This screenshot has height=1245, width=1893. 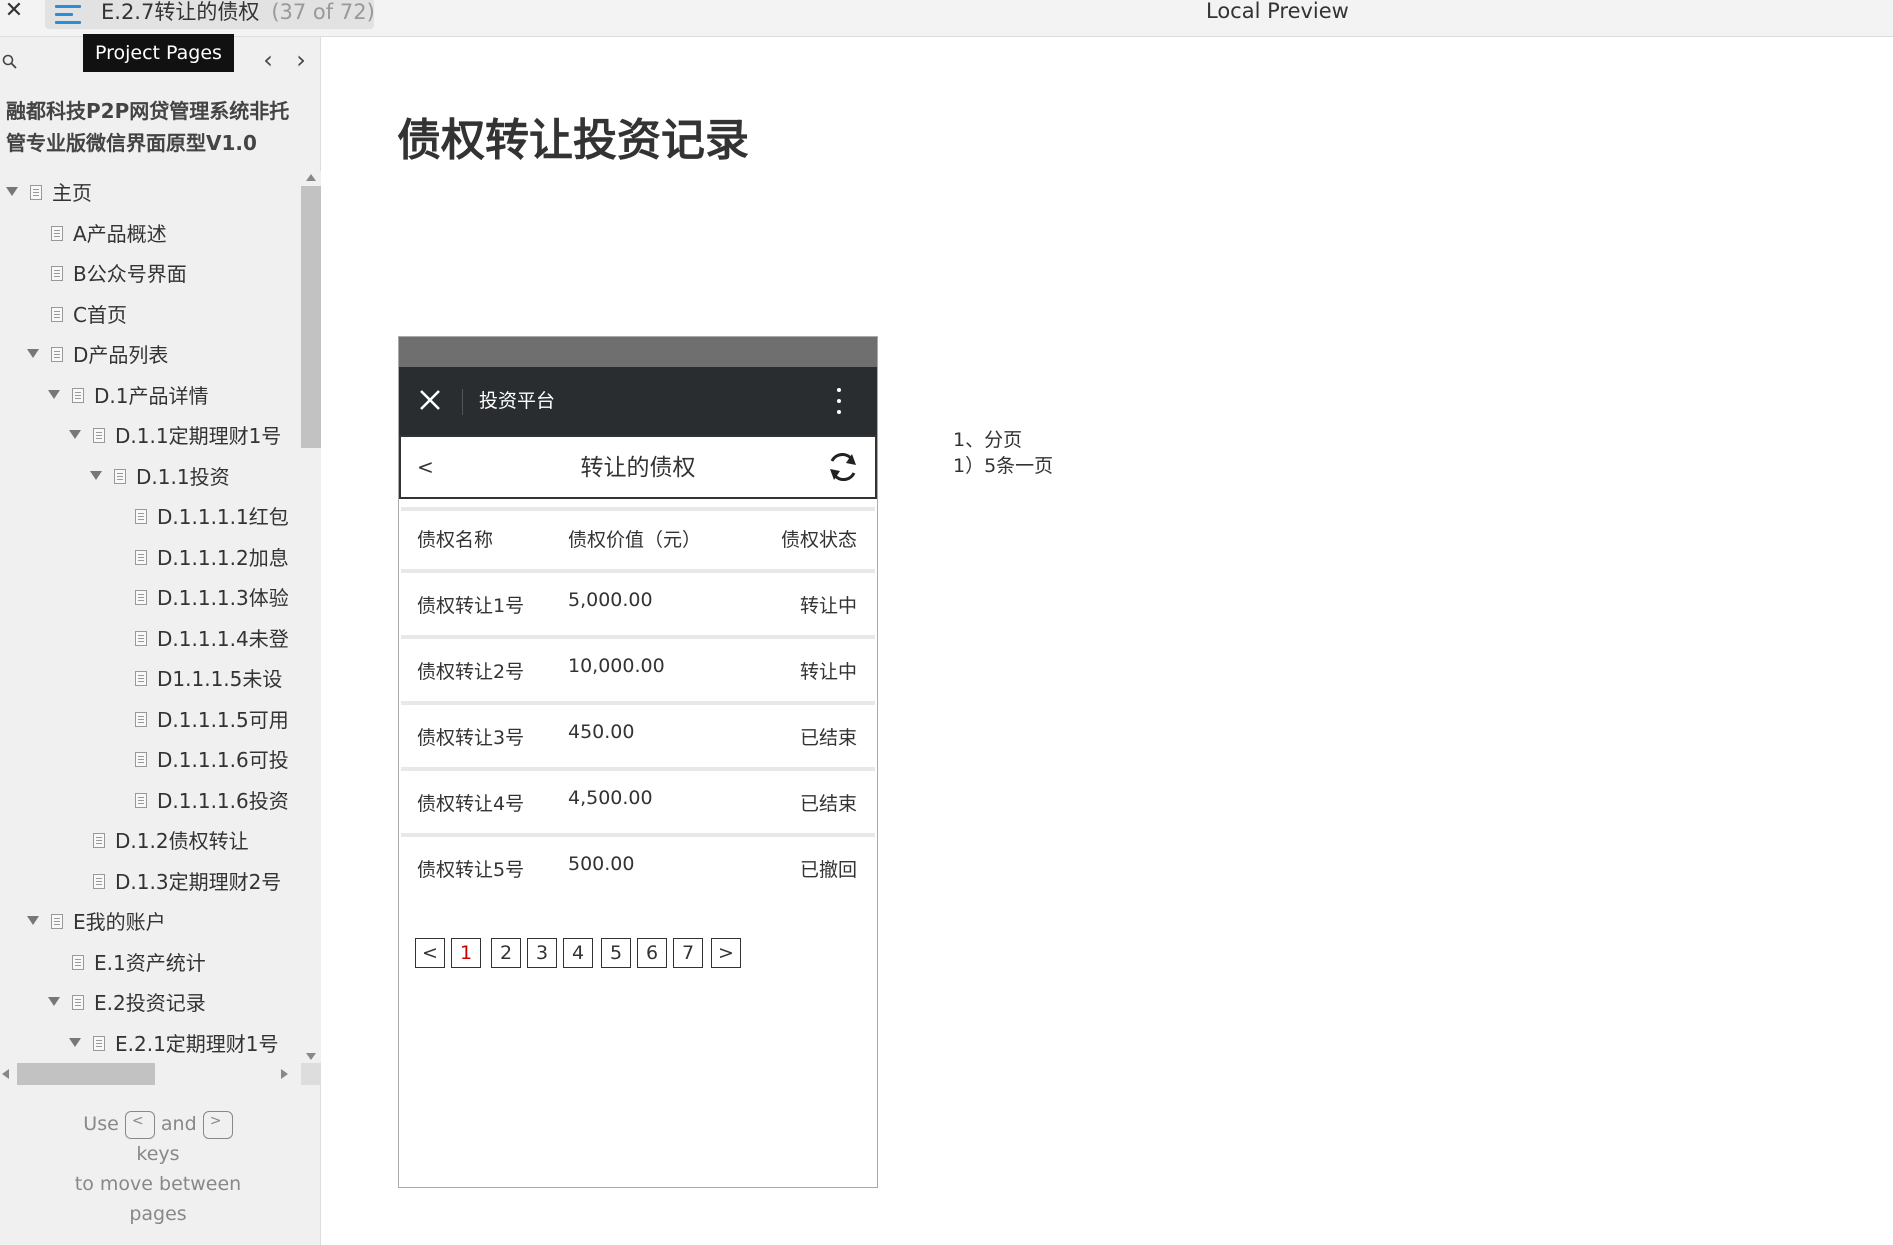 I want to click on page-selector: E.2.7转让的债权 (37 of 72), so click(x=210, y=14).